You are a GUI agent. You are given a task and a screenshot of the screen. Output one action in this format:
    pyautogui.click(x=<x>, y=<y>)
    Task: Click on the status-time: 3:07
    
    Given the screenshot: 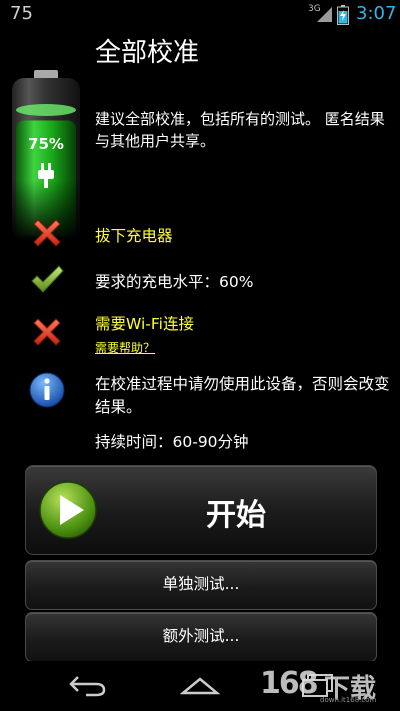 What is the action you would take?
    pyautogui.click(x=376, y=13)
    